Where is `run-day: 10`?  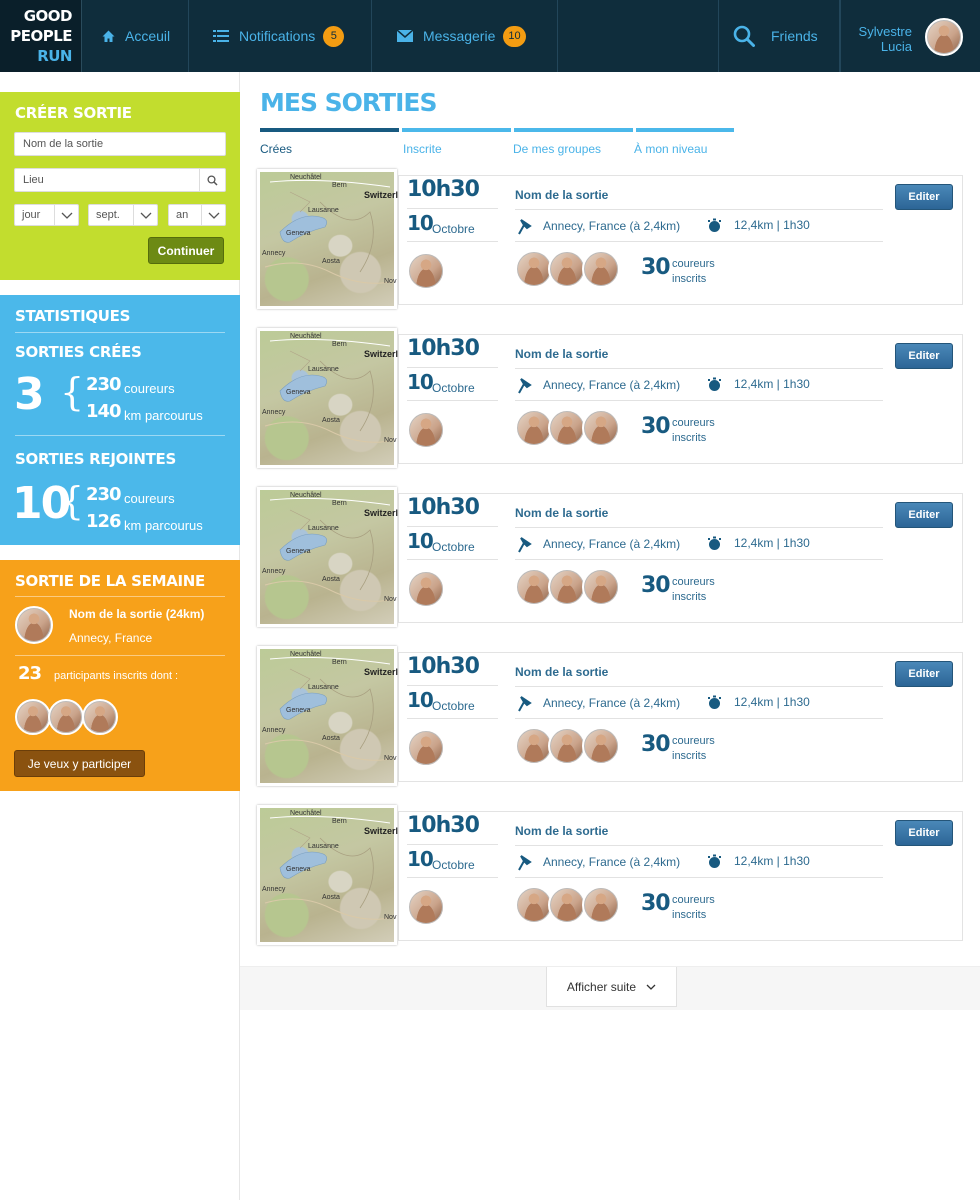 run-day: 10 is located at coordinates (420, 700).